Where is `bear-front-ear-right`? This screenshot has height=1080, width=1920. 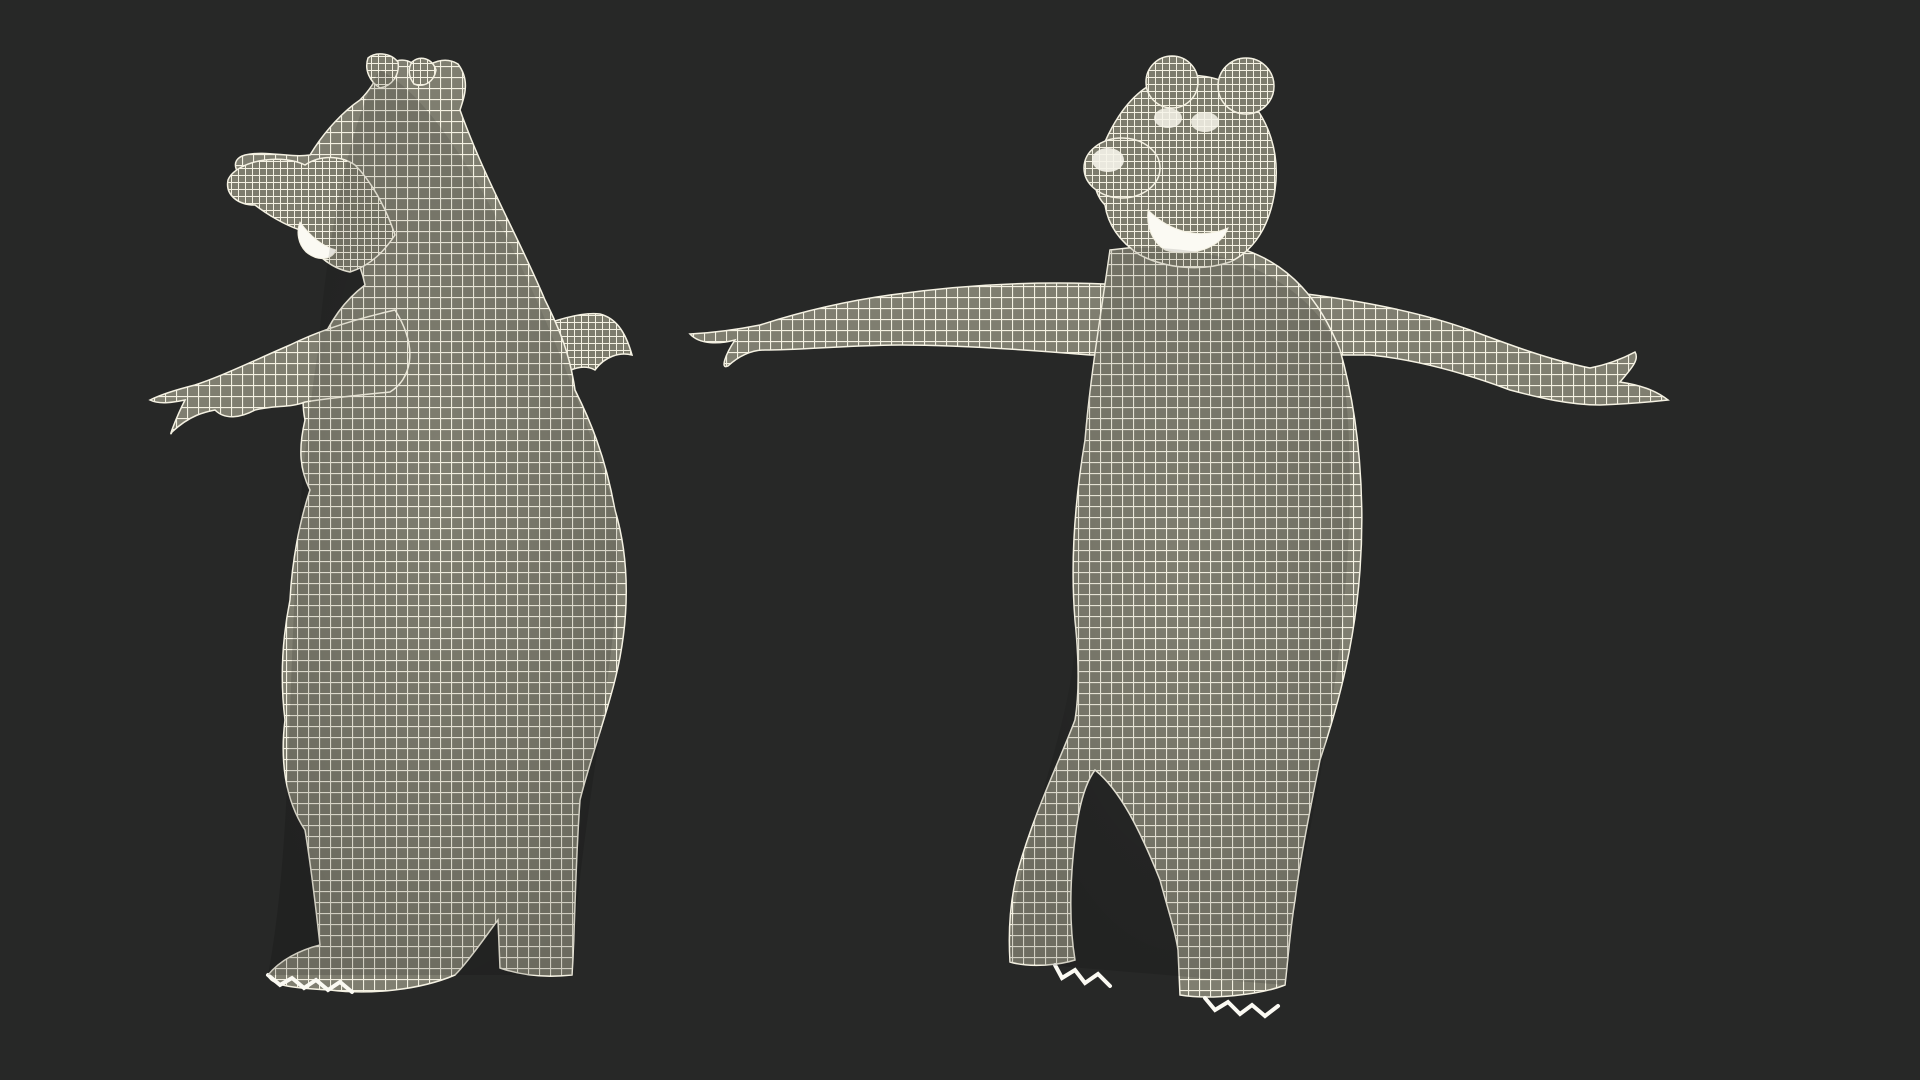 bear-front-ear-right is located at coordinates (1246, 86).